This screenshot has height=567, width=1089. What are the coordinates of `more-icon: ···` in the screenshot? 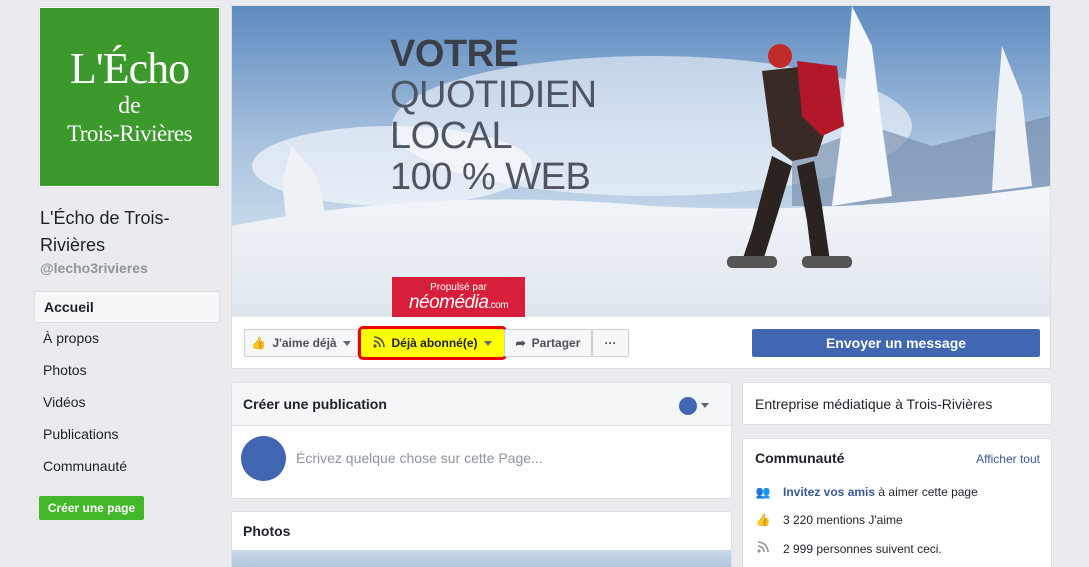 It's located at (610, 343).